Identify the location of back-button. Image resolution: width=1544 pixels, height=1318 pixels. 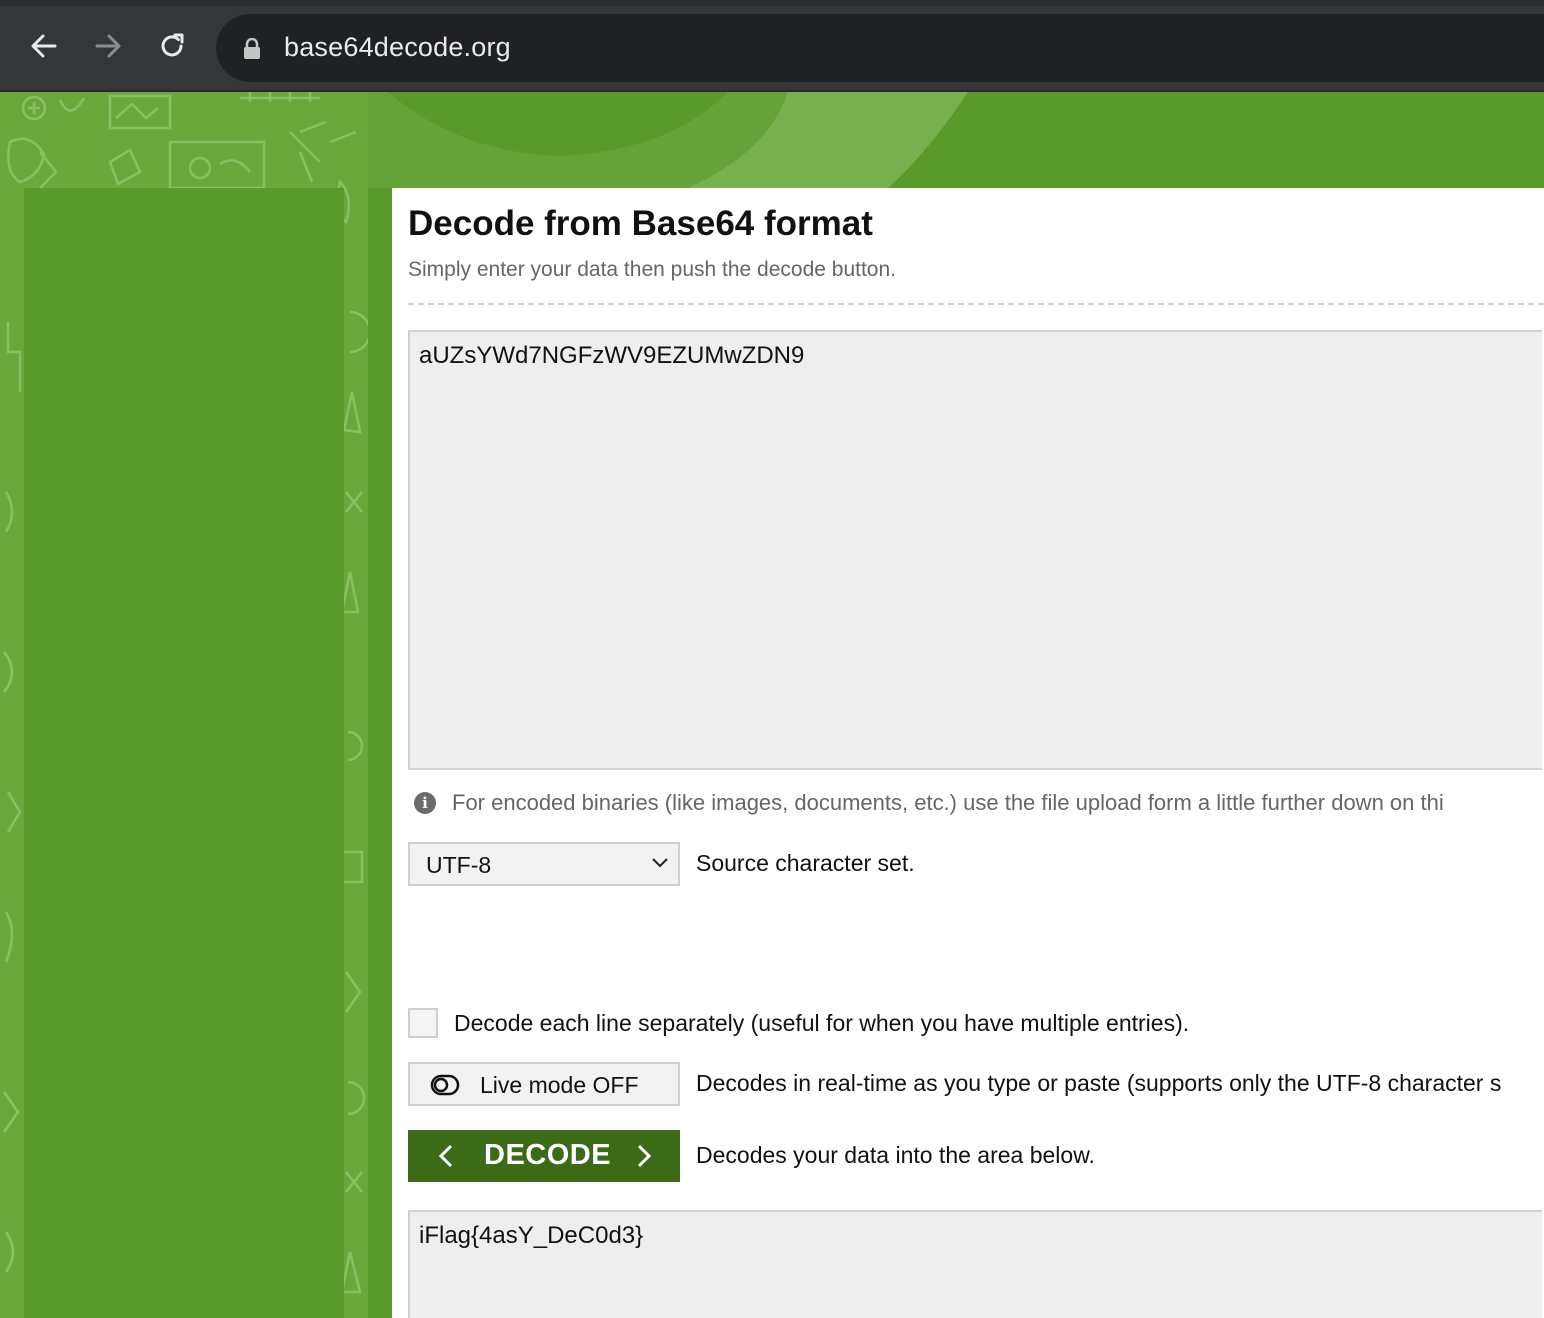
(44, 46).